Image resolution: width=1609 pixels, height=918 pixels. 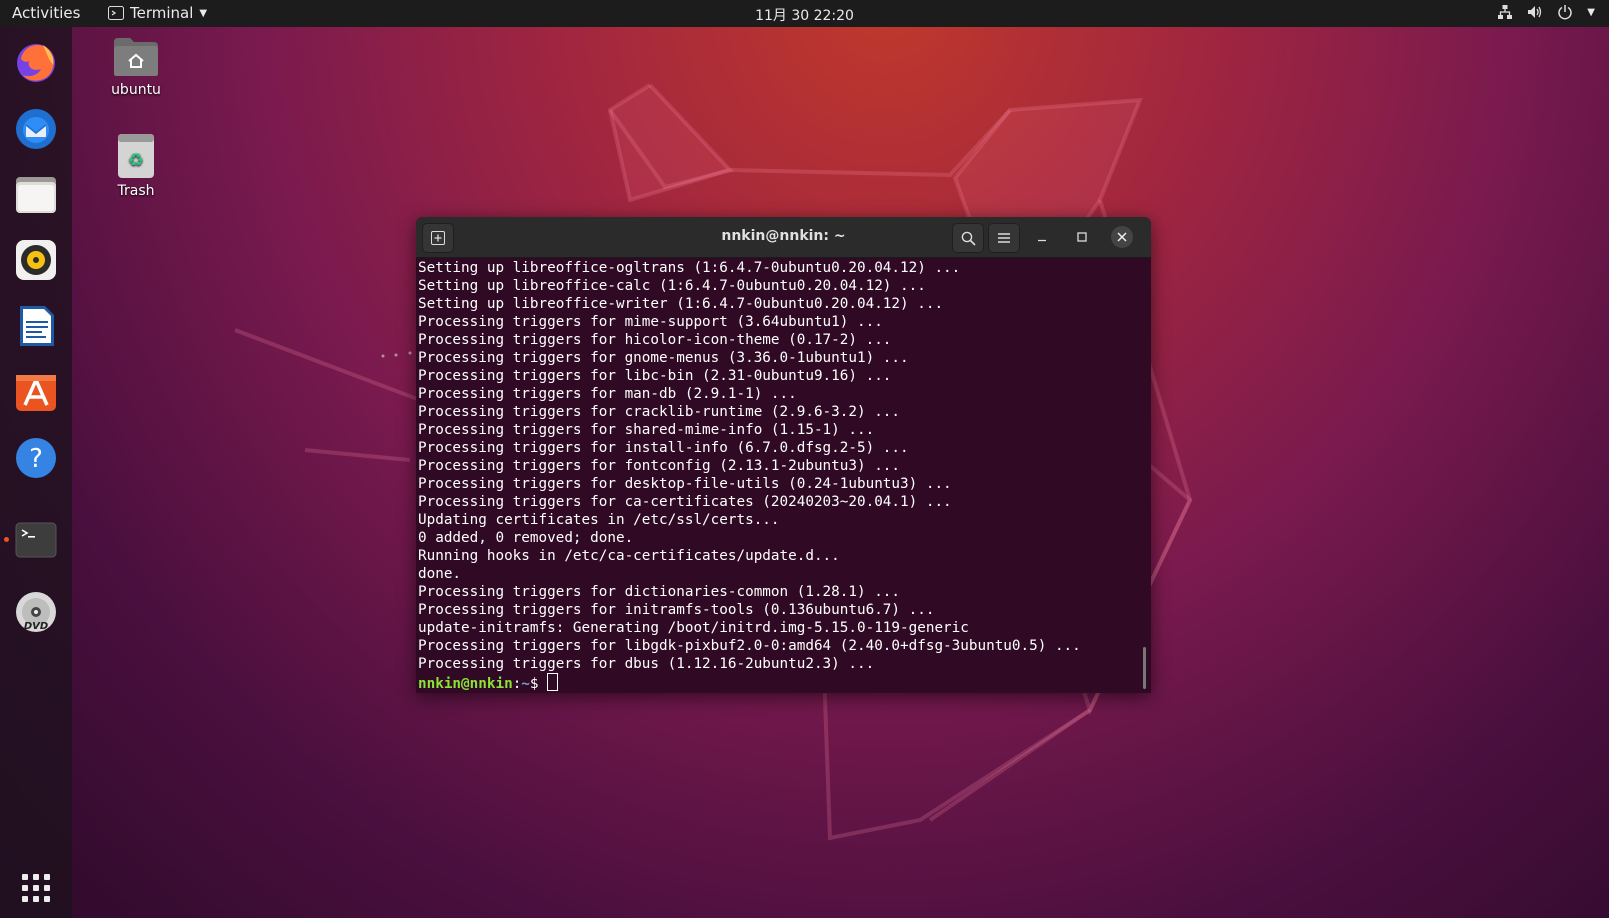 I want to click on rhythmbox-icon, so click(x=36, y=260).